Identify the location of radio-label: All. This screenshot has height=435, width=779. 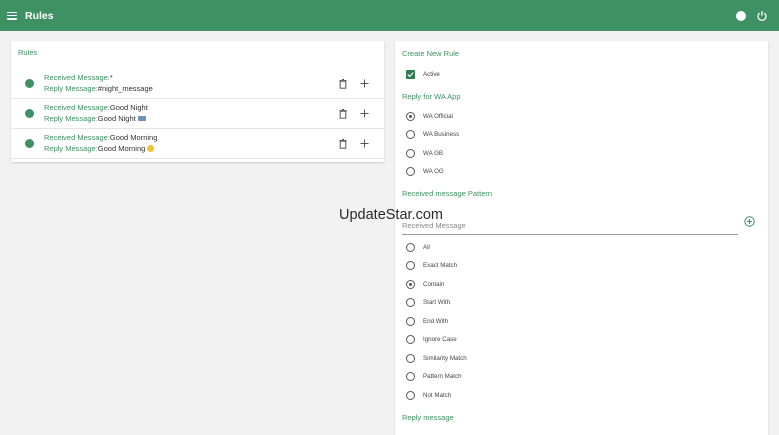
(426, 247).